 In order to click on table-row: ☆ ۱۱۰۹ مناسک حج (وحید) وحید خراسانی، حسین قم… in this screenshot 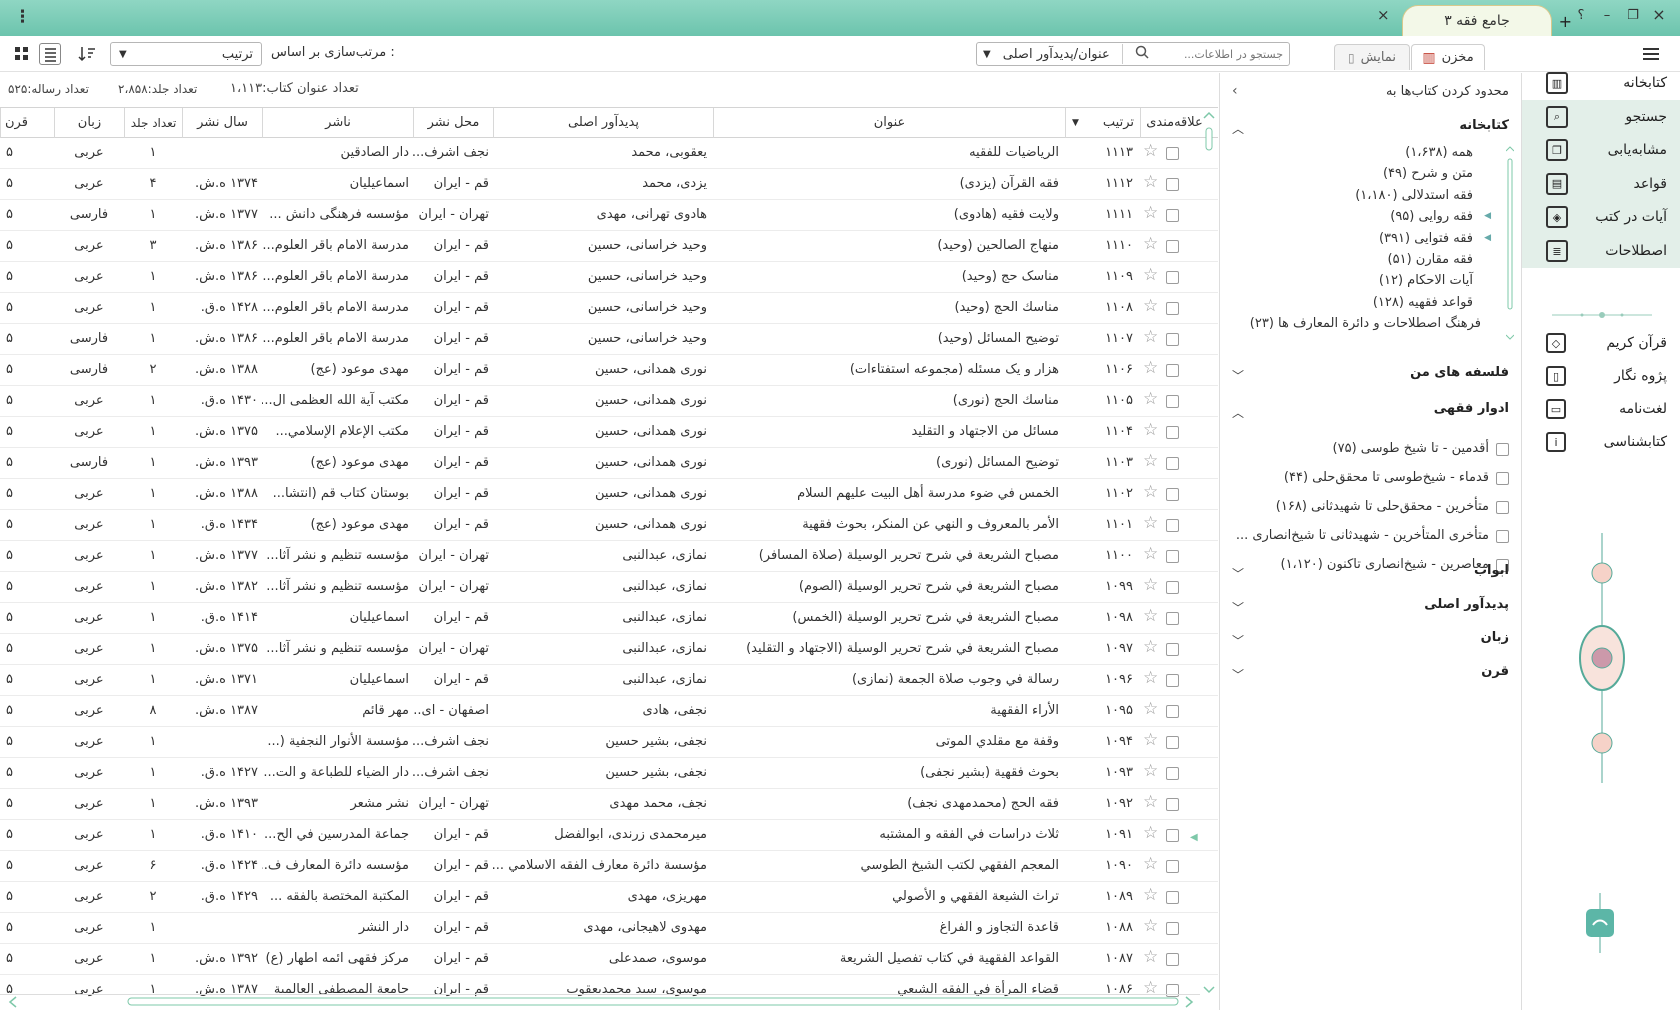, I will do `click(609, 277)`.